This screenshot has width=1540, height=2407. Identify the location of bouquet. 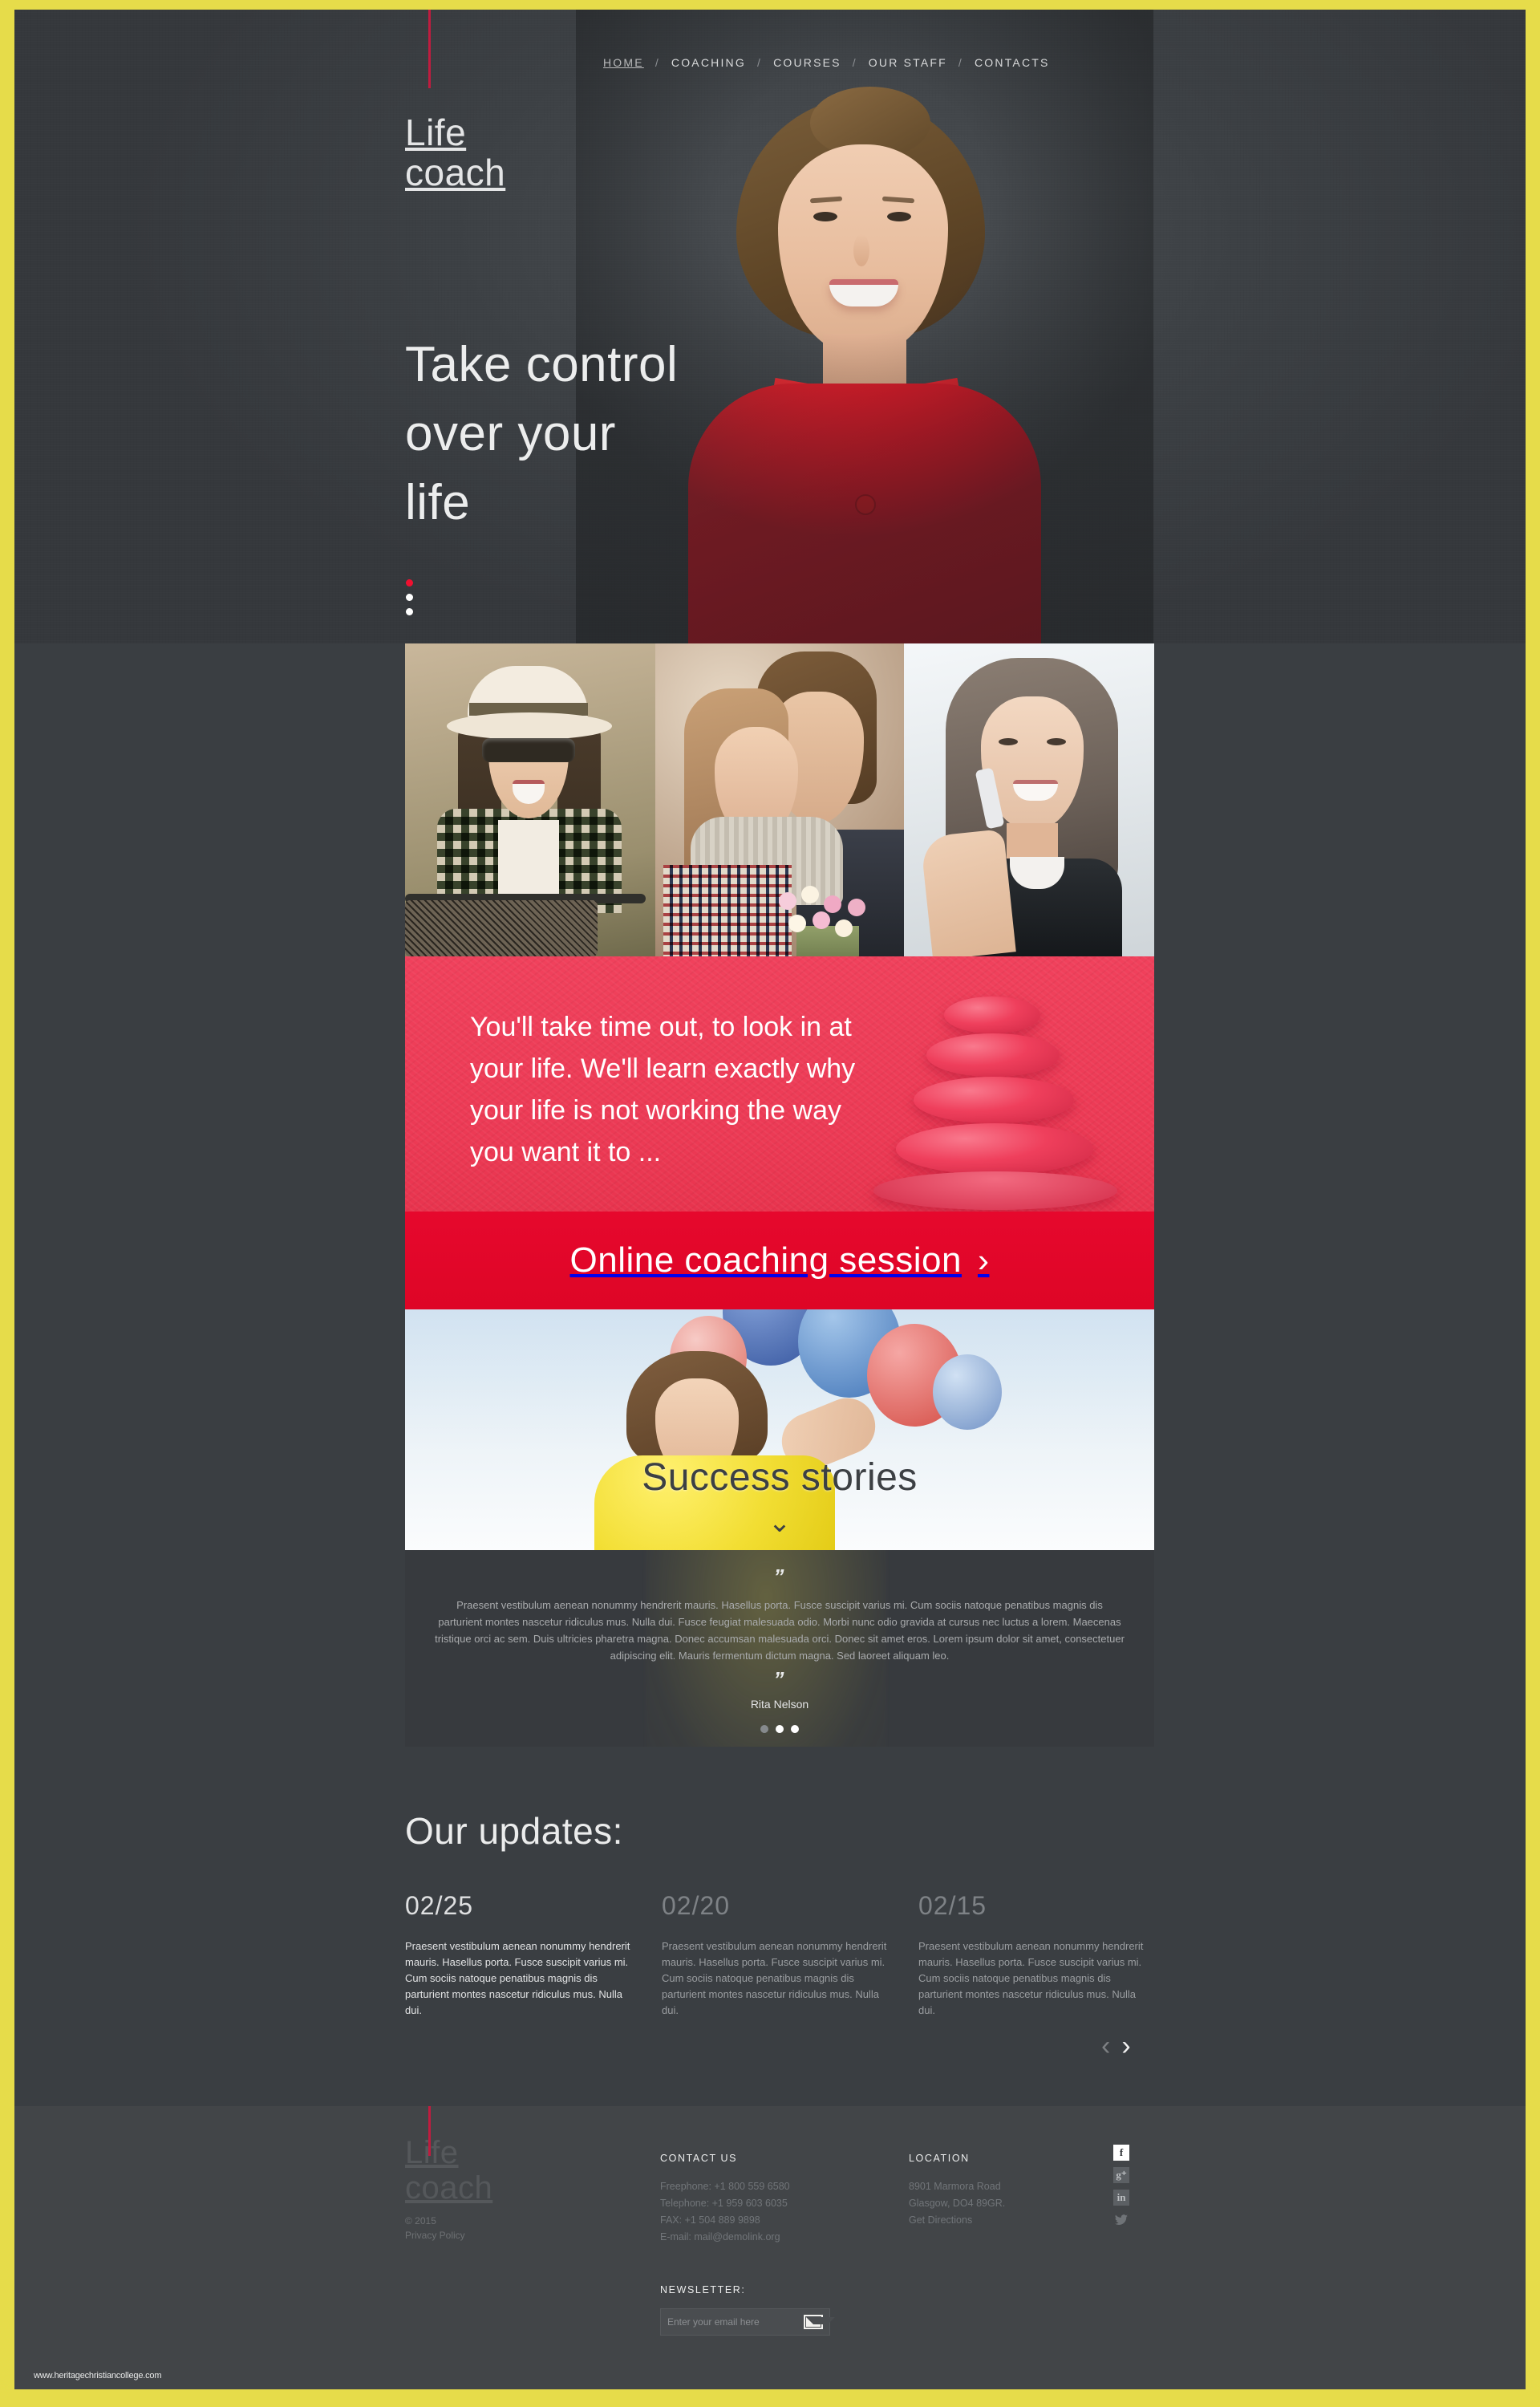
(830, 920).